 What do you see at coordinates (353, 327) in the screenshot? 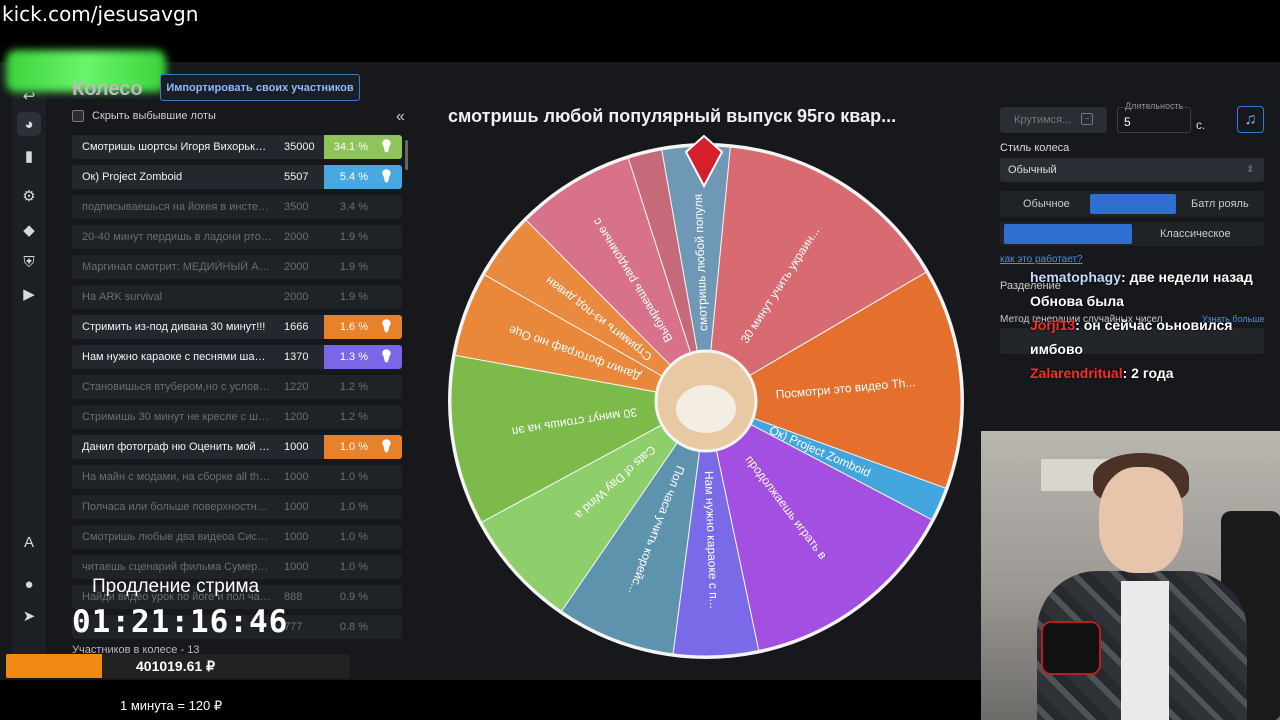
I see `lot-percent: 1.6 %` at bounding box center [353, 327].